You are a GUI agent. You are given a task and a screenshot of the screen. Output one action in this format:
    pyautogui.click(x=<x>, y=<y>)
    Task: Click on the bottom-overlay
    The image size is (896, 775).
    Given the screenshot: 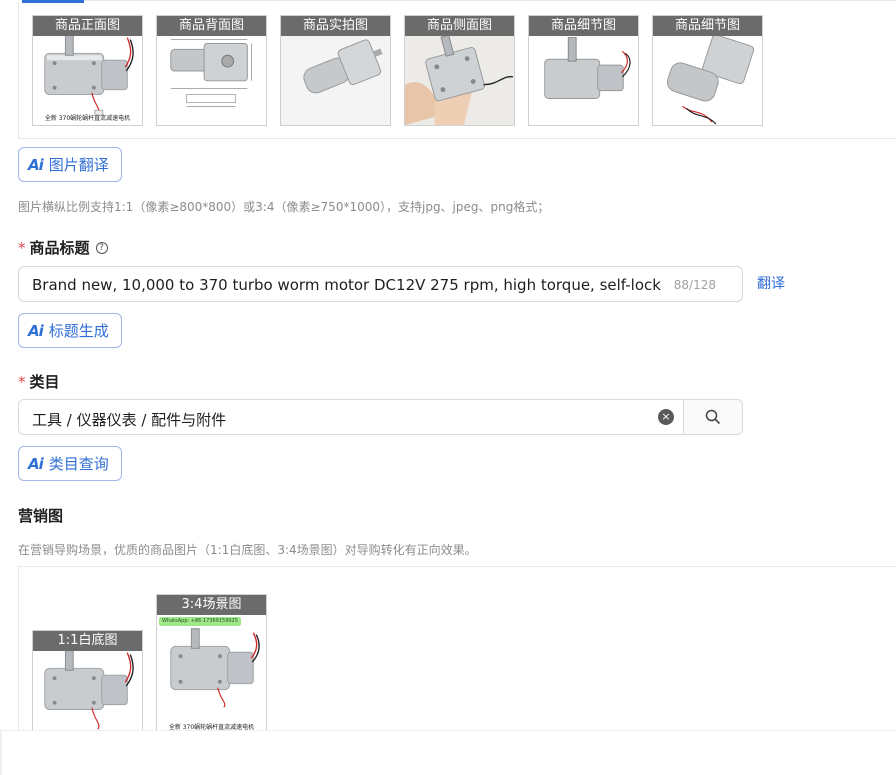 What is the action you would take?
    pyautogui.click(x=448, y=752)
    